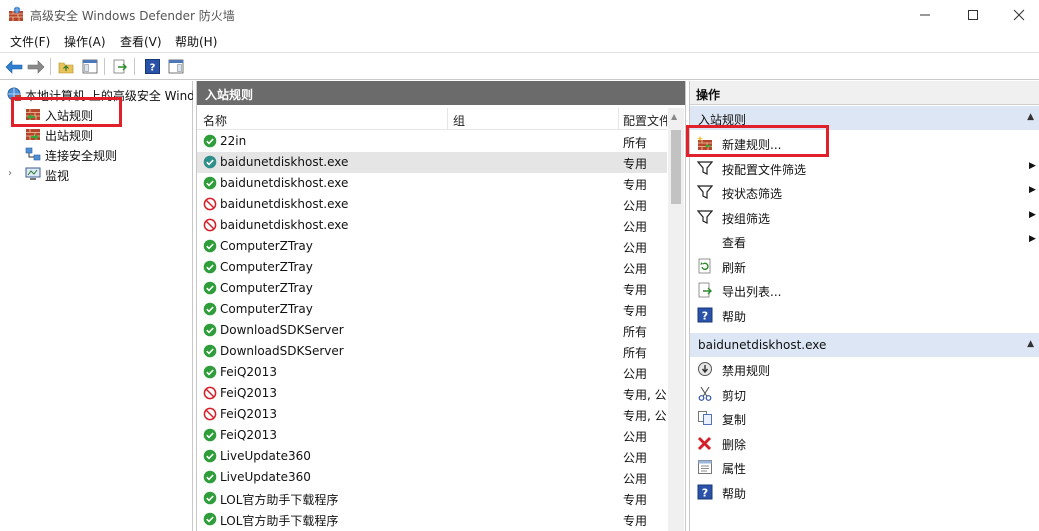 The image size is (1039, 531). I want to click on forward-button, so click(36, 66).